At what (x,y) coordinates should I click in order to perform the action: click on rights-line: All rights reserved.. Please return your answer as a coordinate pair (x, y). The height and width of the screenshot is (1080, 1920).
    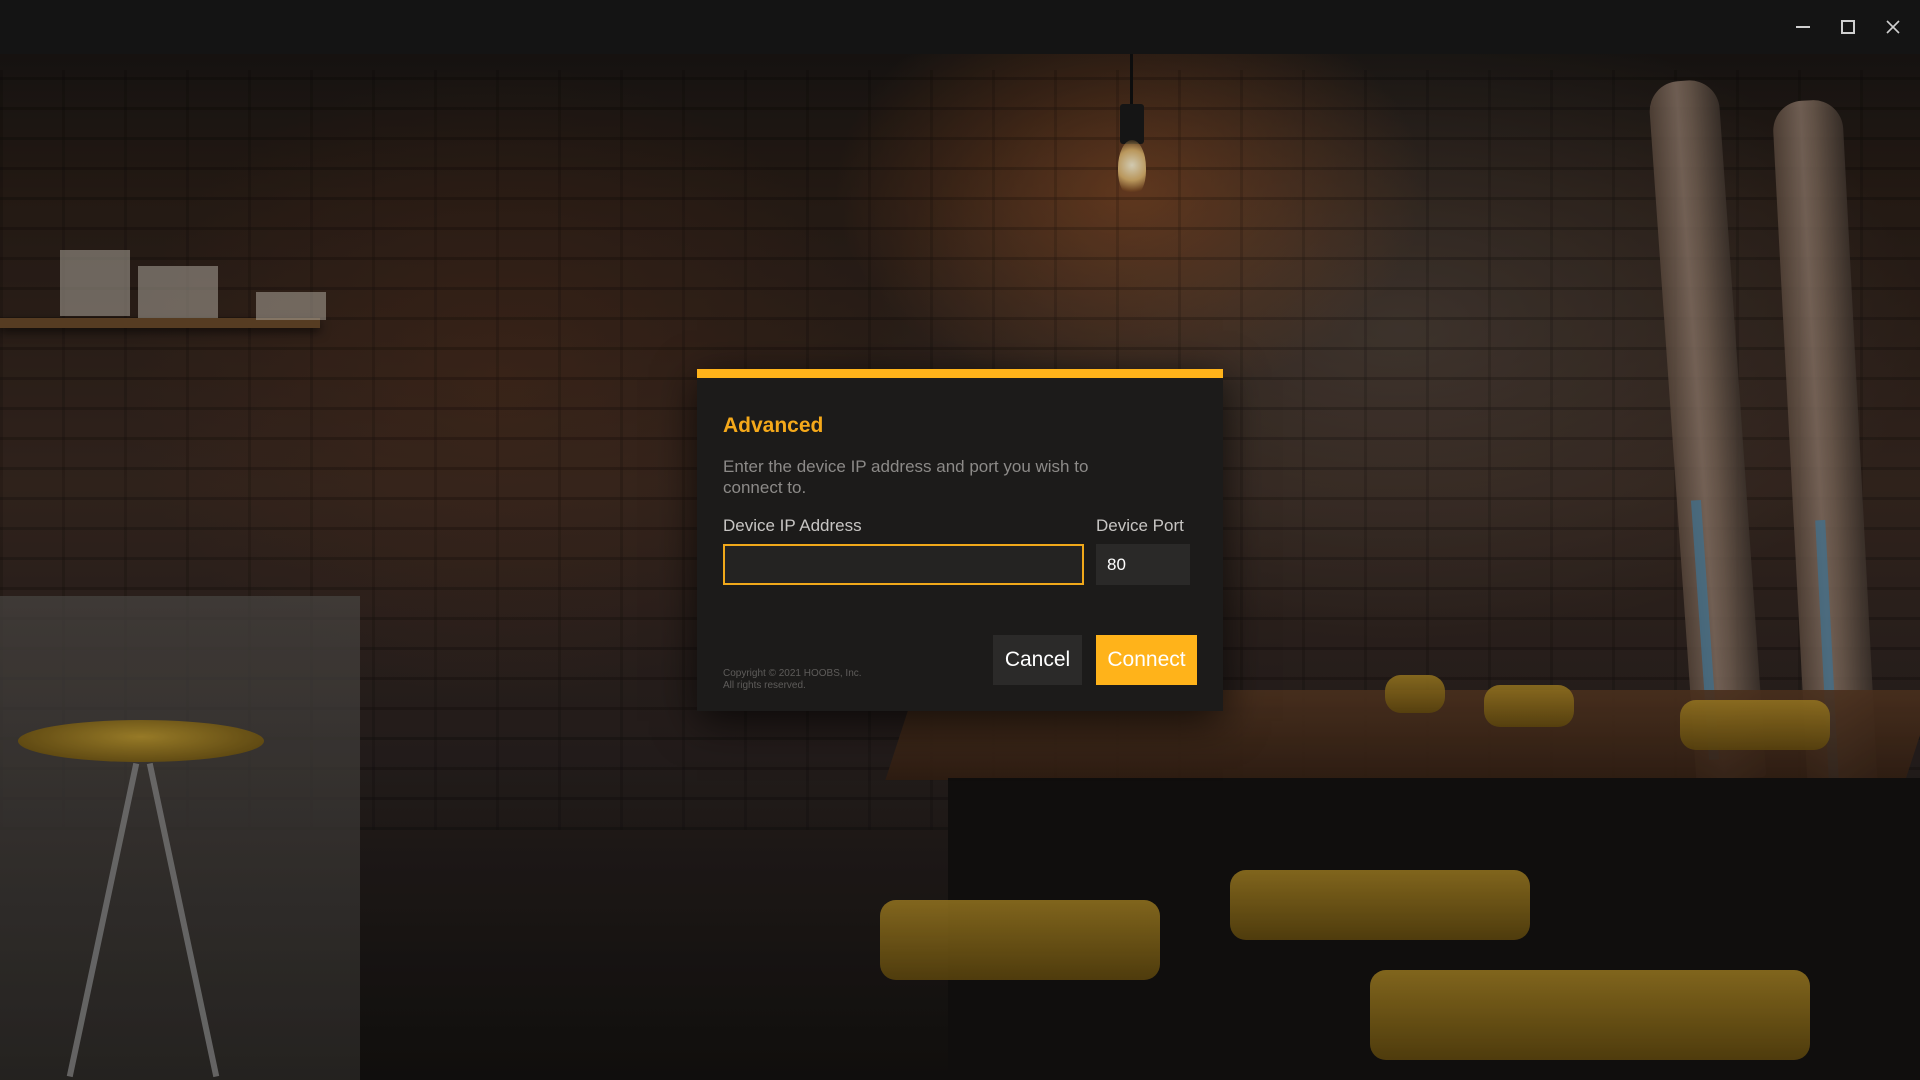
    Looking at the image, I should click on (764, 685).